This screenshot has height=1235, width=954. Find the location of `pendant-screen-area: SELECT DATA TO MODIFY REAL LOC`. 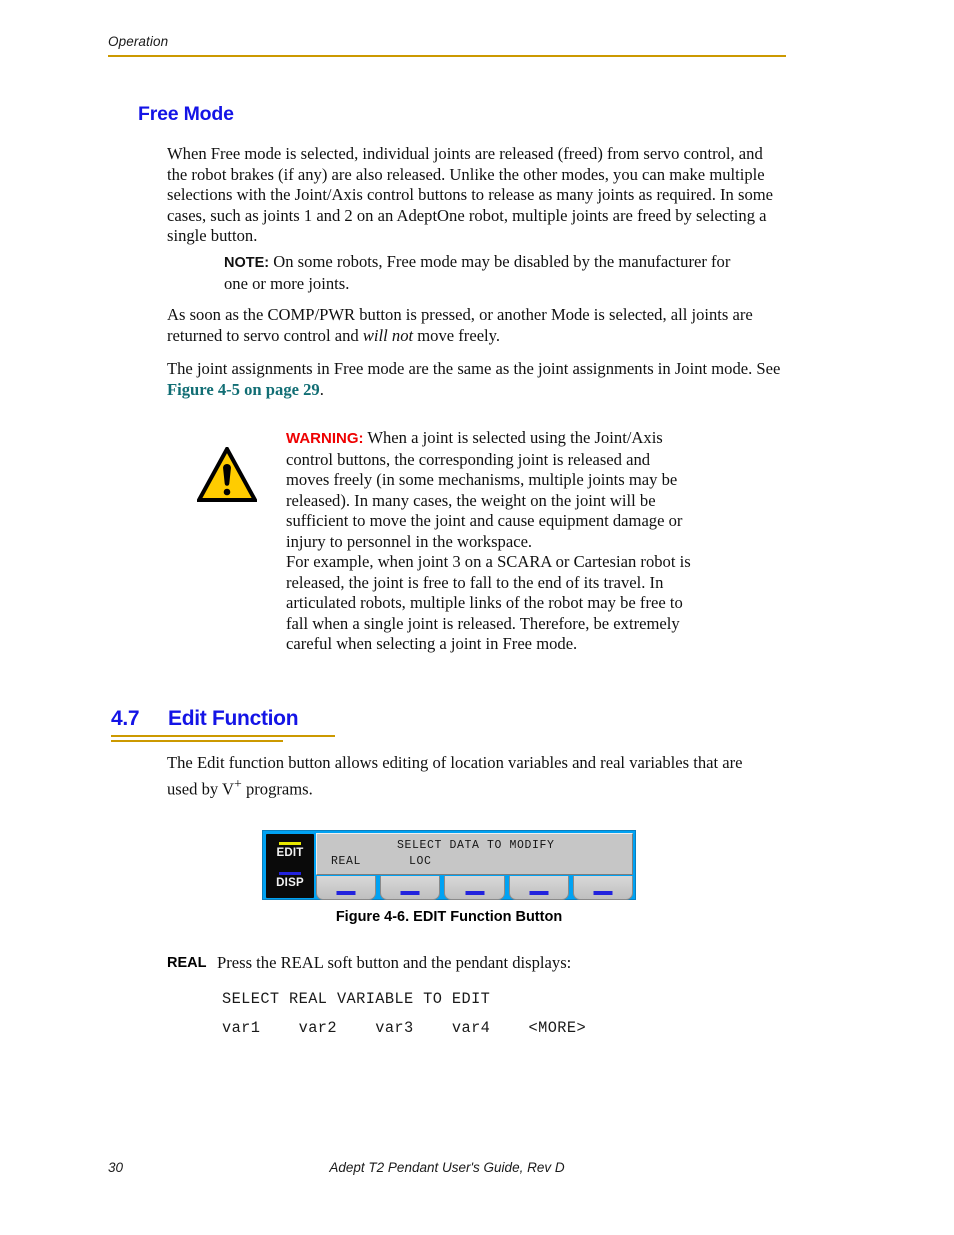

pendant-screen-area: SELECT DATA TO MODIFY REAL LOC is located at coordinates (475, 866).